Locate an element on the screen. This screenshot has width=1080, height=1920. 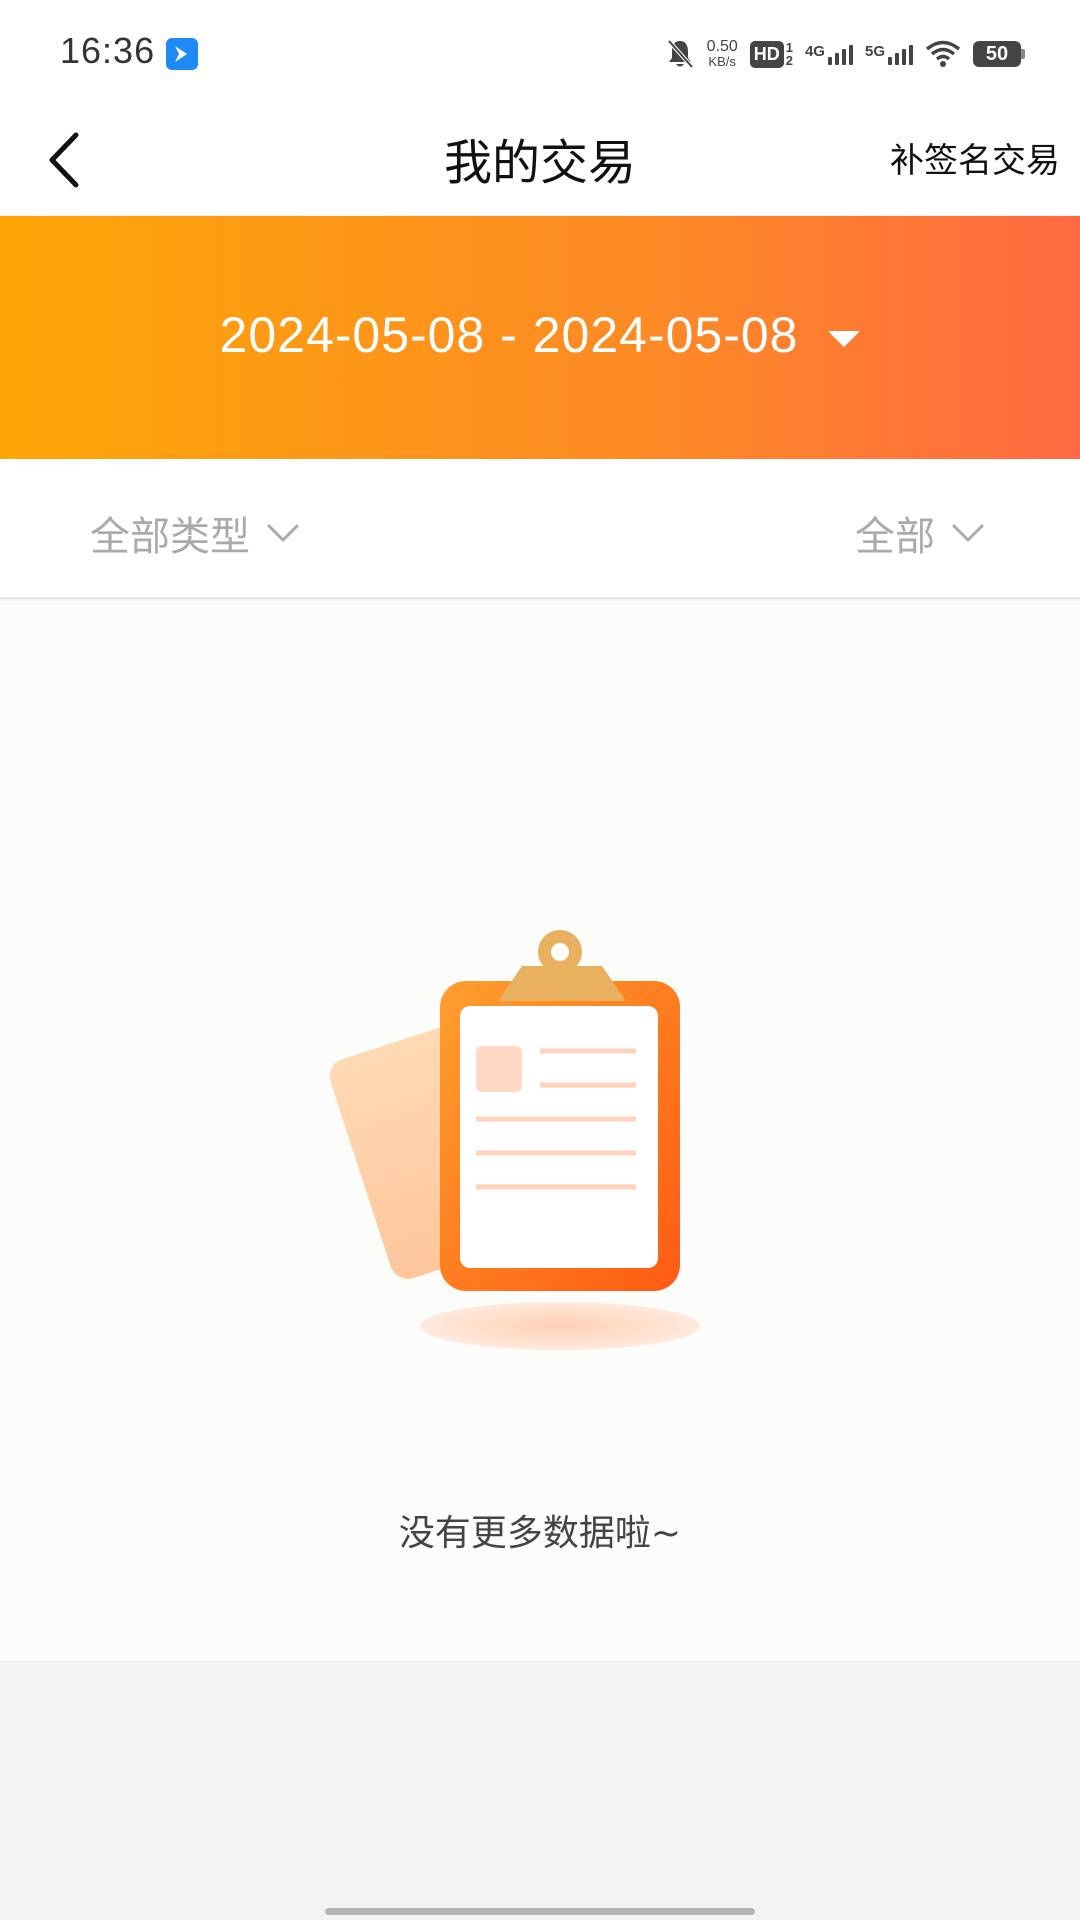
net2-label: 5G is located at coordinates (874, 51).